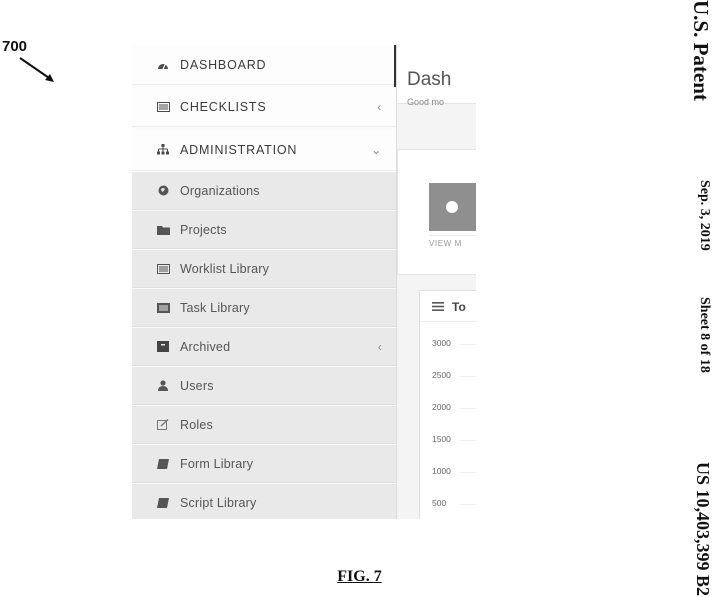 The height and width of the screenshot is (597, 719). What do you see at coordinates (163, 308) in the screenshot?
I see `tasks-icon` at bounding box center [163, 308].